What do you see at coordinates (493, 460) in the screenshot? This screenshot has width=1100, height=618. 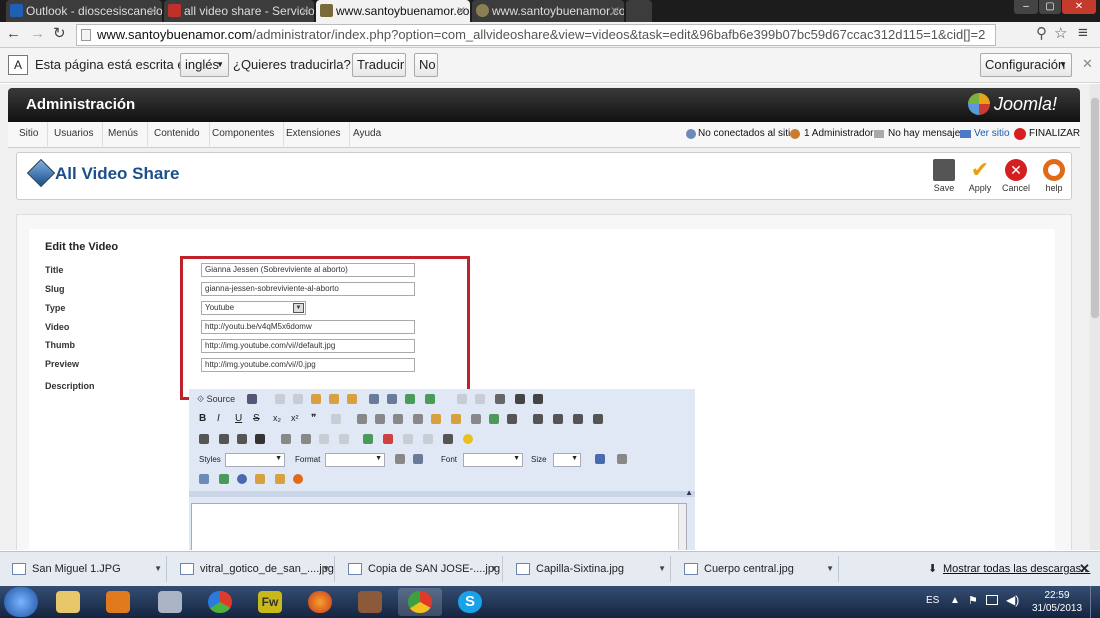 I see `font-select: ▼` at bounding box center [493, 460].